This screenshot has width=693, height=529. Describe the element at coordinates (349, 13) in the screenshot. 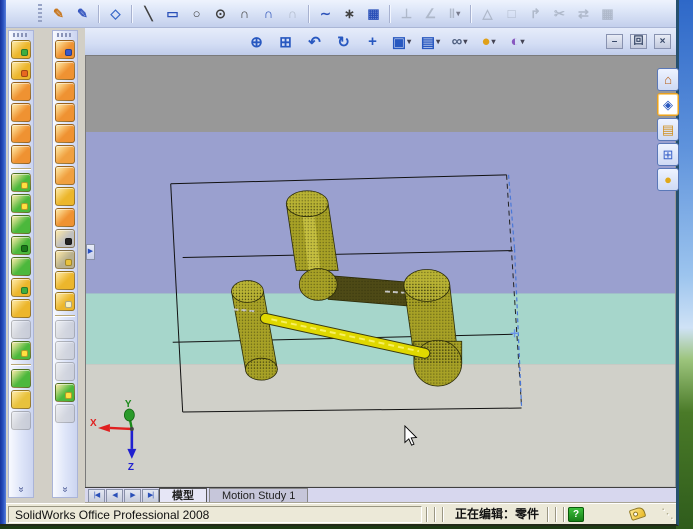

I see `point-button: ∗` at that location.